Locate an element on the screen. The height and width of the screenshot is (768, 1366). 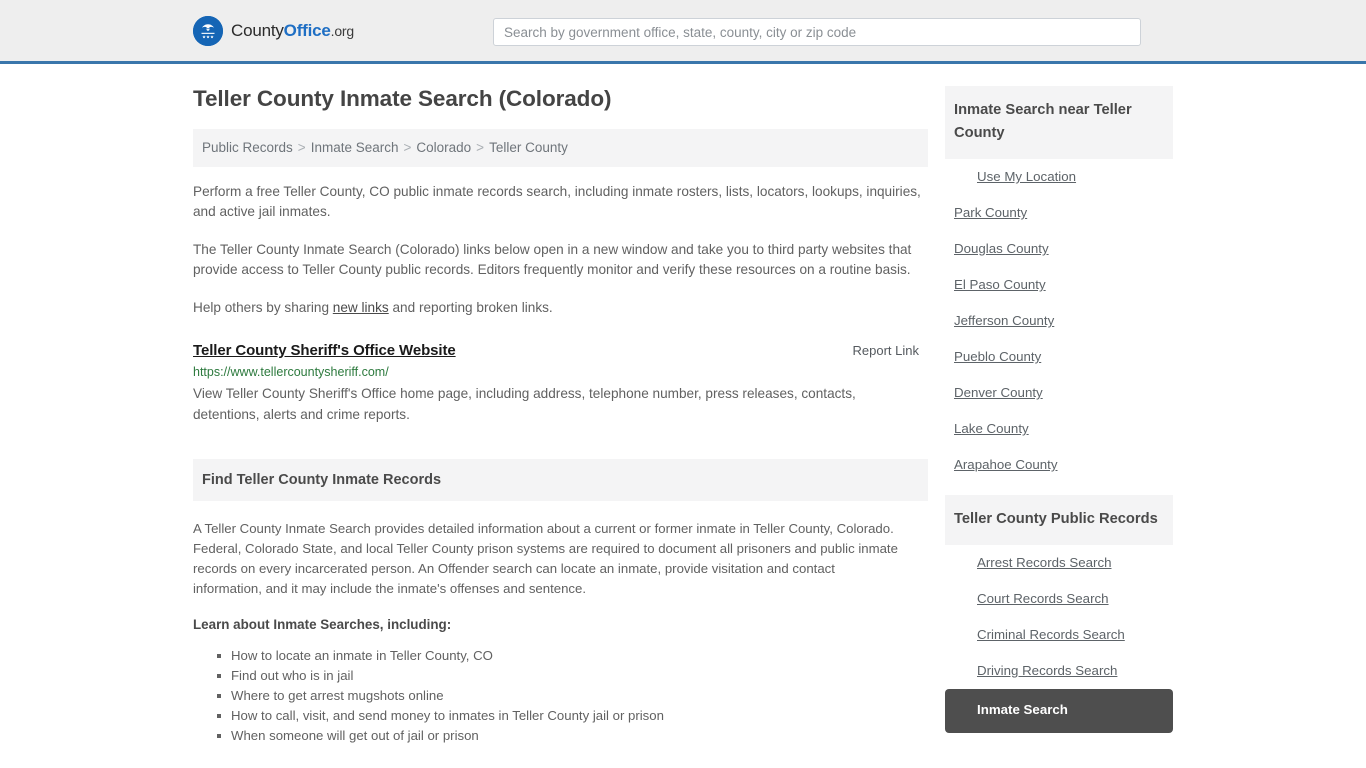
sidebar-divider-space is located at coordinates (1059, 489).